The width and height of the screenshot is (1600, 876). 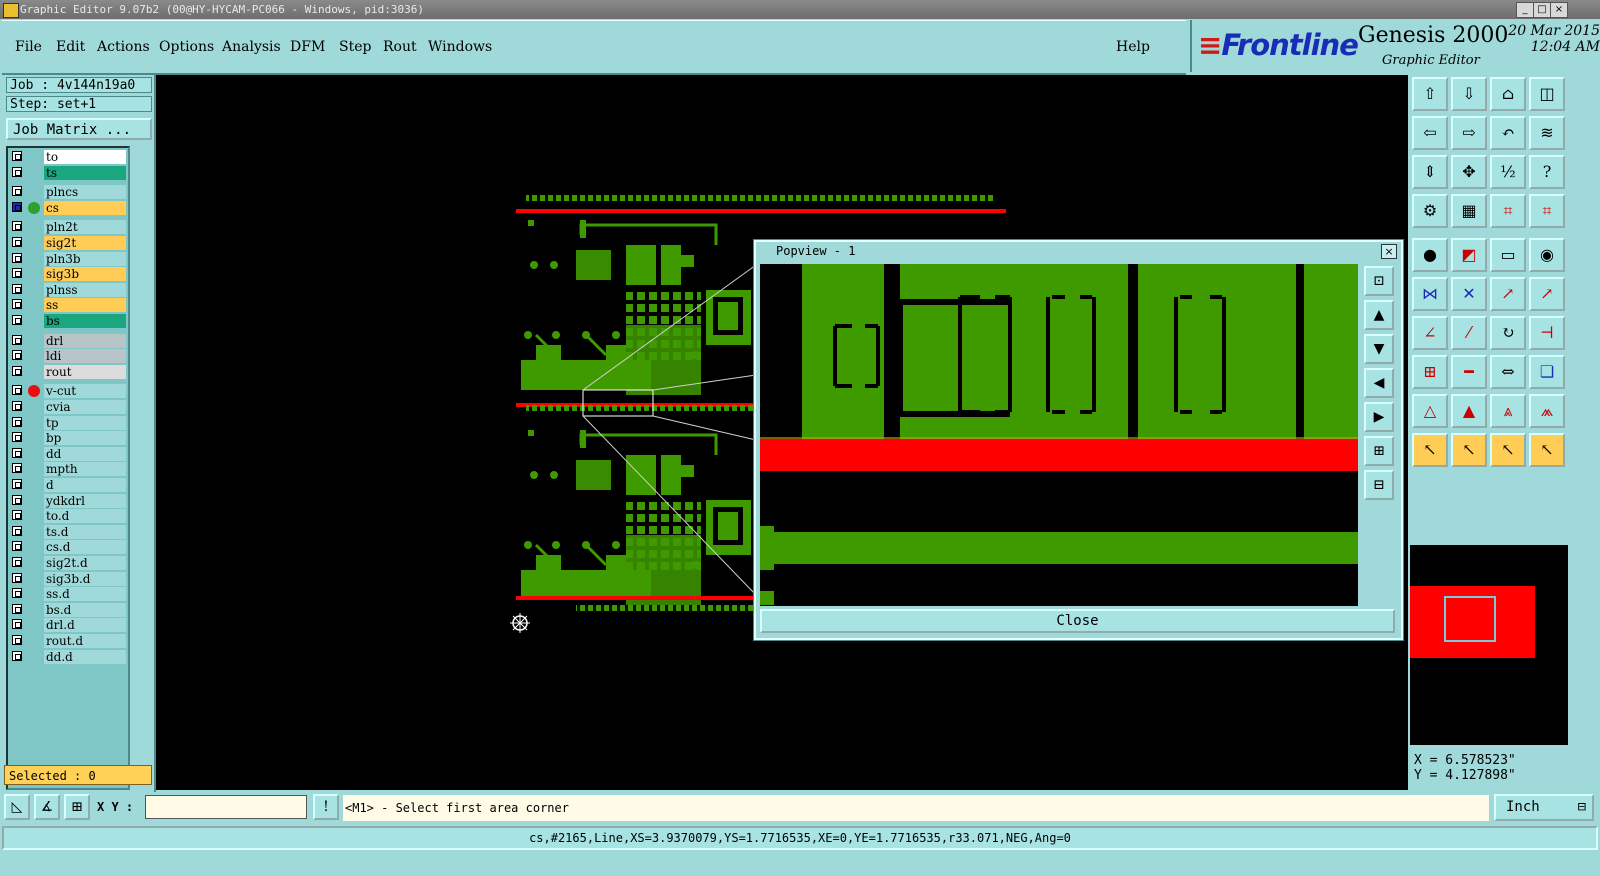 I want to click on slash-icon: ⁄, so click(x=1469, y=333).